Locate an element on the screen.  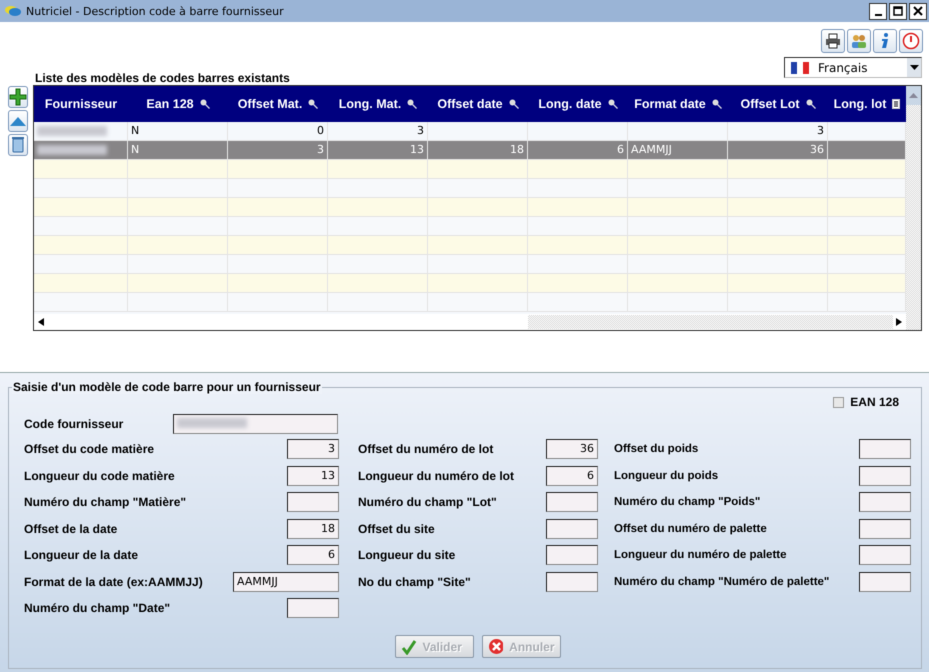
field-label: Numéro du champ "Numéro de palette" is located at coordinates (722, 582).